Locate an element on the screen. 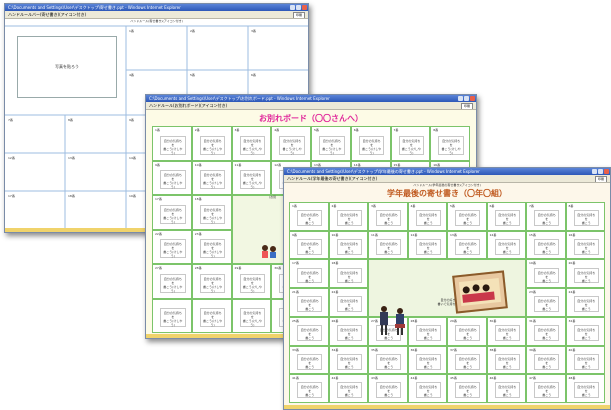 This screenshot has width=611, height=410. board-cell: 14番 自分の気持ちを 書こう is located at coordinates (506, 245).